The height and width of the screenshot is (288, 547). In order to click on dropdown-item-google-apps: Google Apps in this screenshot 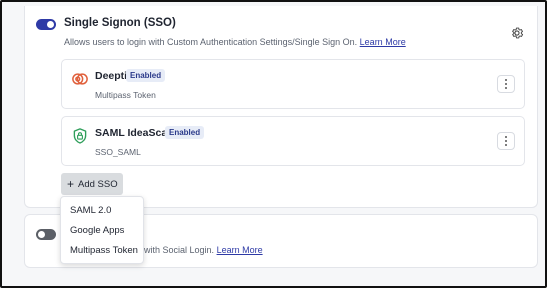, I will do `click(102, 232)`.